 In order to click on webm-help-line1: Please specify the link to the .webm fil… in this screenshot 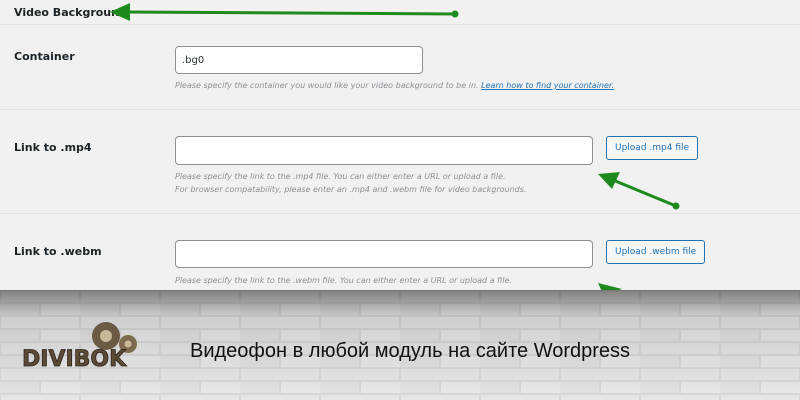, I will do `click(343, 280)`.